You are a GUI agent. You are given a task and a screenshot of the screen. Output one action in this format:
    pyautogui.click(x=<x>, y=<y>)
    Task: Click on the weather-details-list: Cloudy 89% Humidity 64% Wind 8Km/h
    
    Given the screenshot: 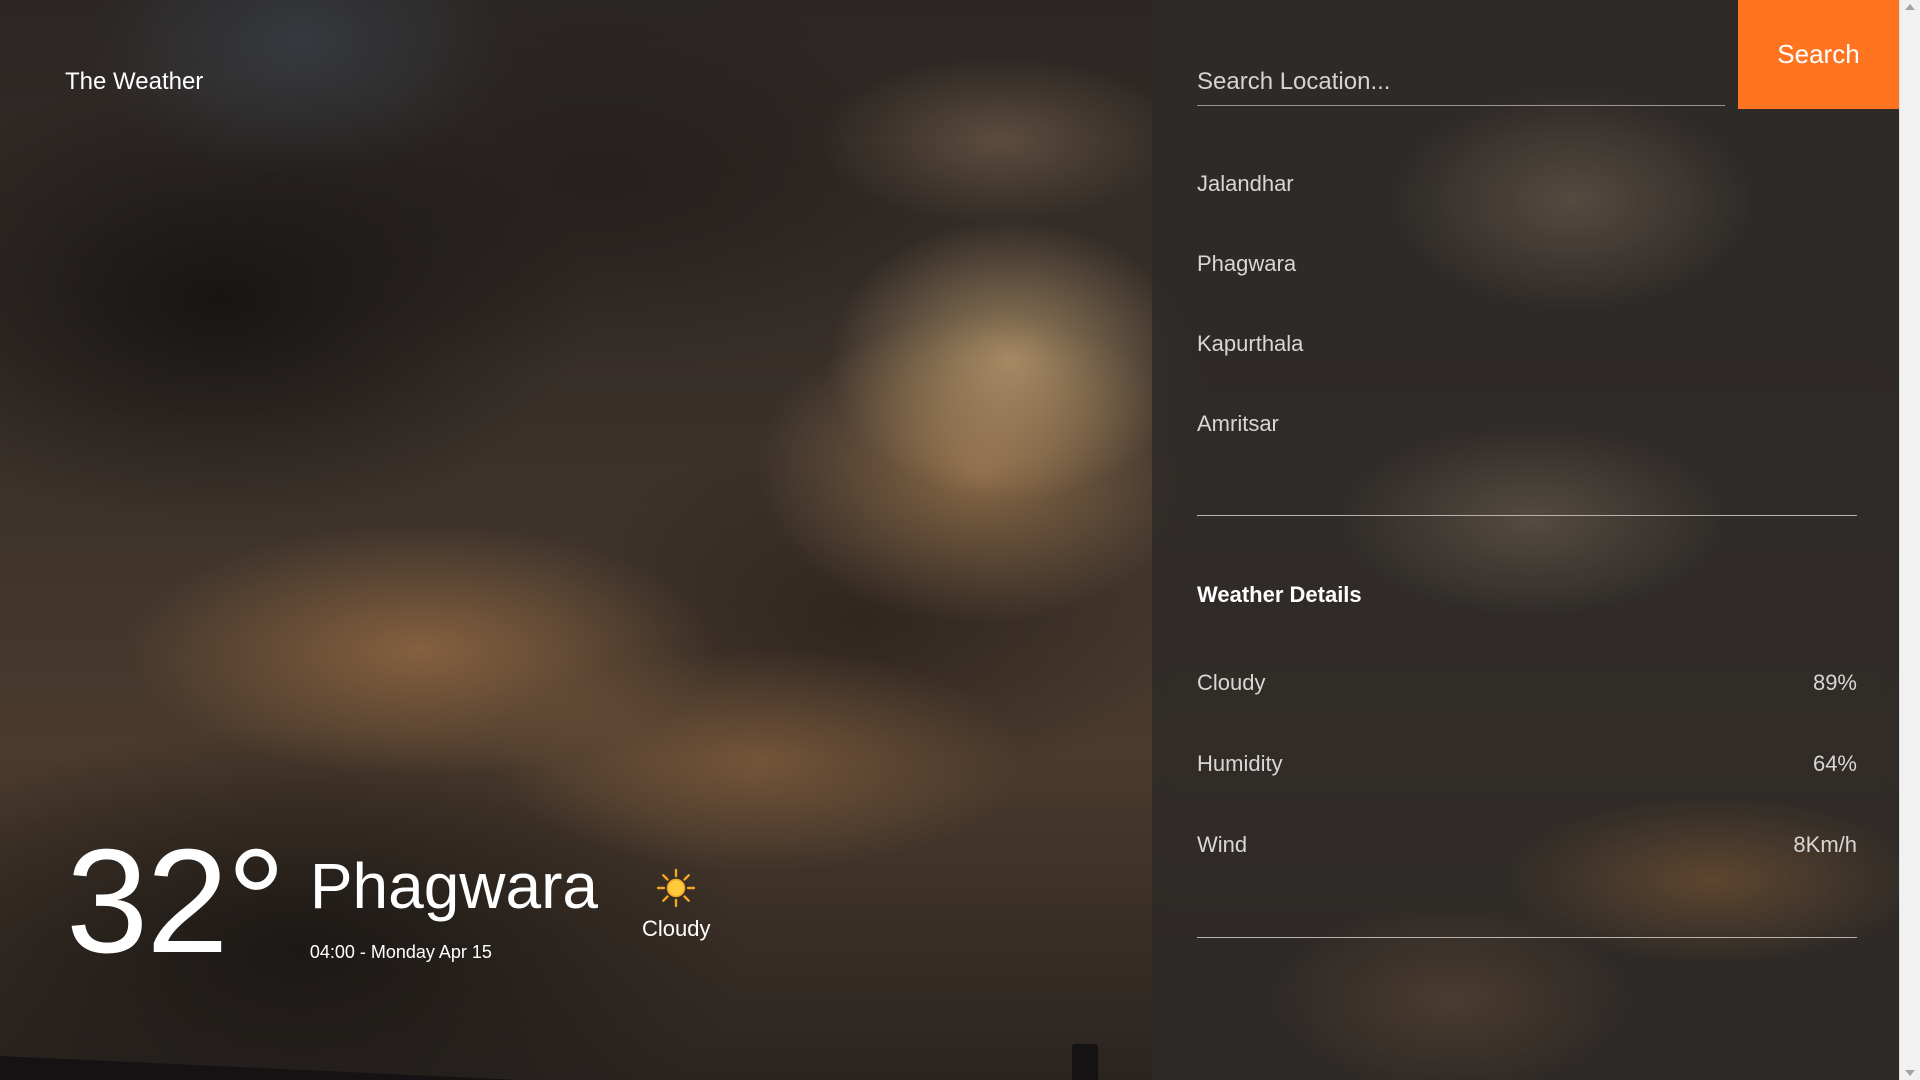 What is the action you would take?
    pyautogui.click(x=1527, y=791)
    